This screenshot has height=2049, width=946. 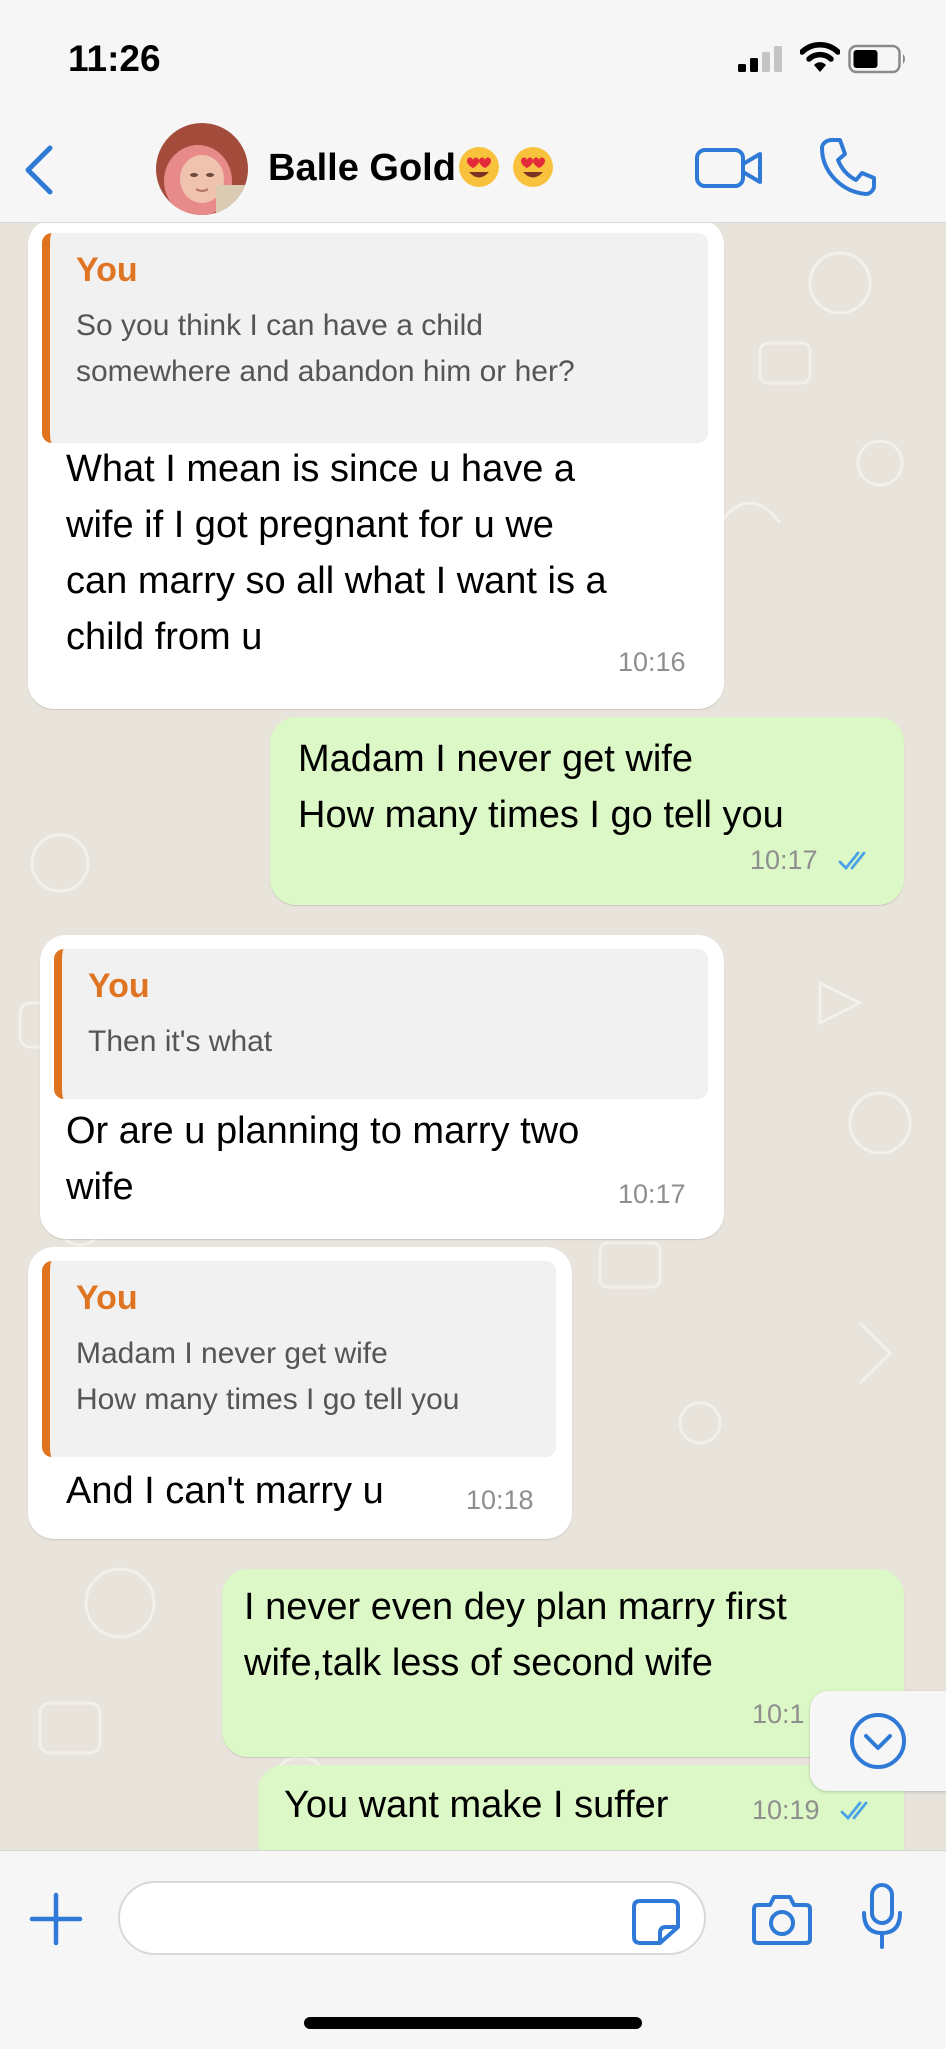 What do you see at coordinates (786, 1810) in the screenshot?
I see `message-time: 10:19` at bounding box center [786, 1810].